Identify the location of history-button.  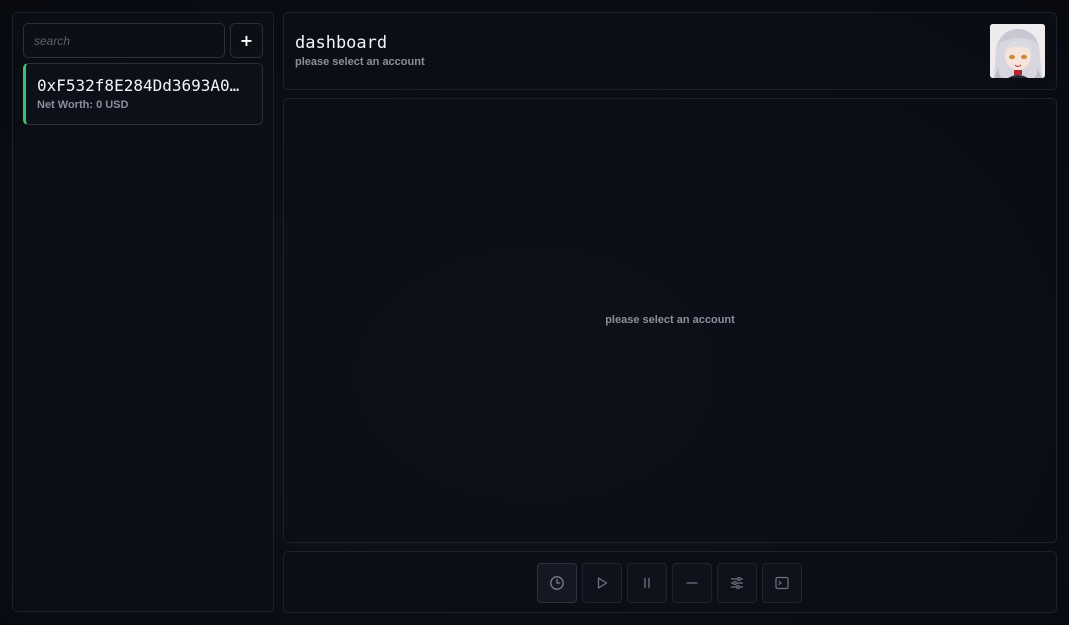
(557, 583).